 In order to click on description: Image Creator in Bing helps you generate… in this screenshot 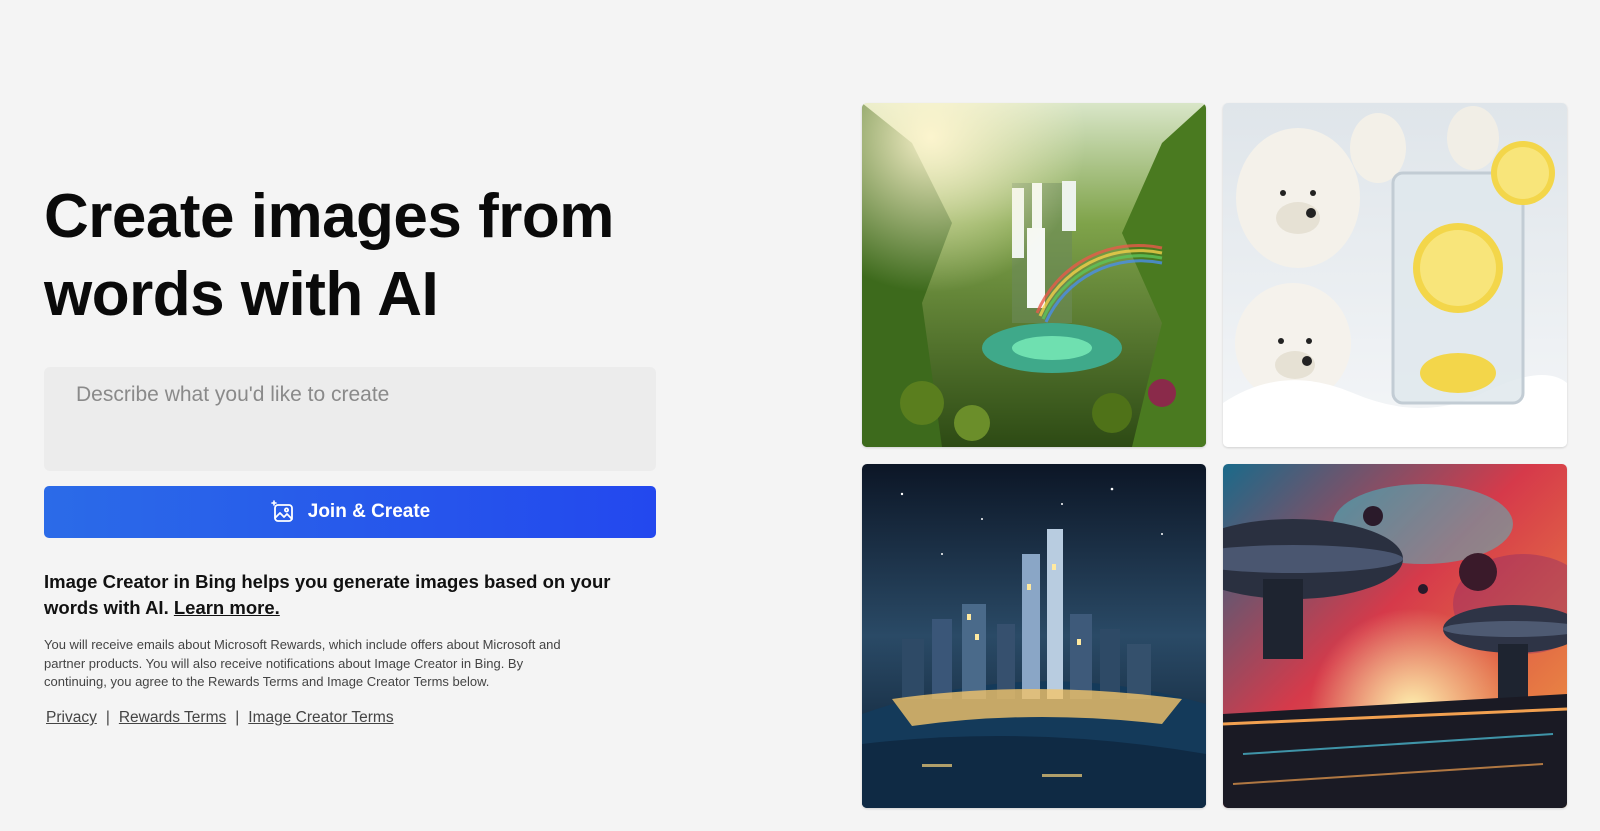, I will do `click(344, 595)`.